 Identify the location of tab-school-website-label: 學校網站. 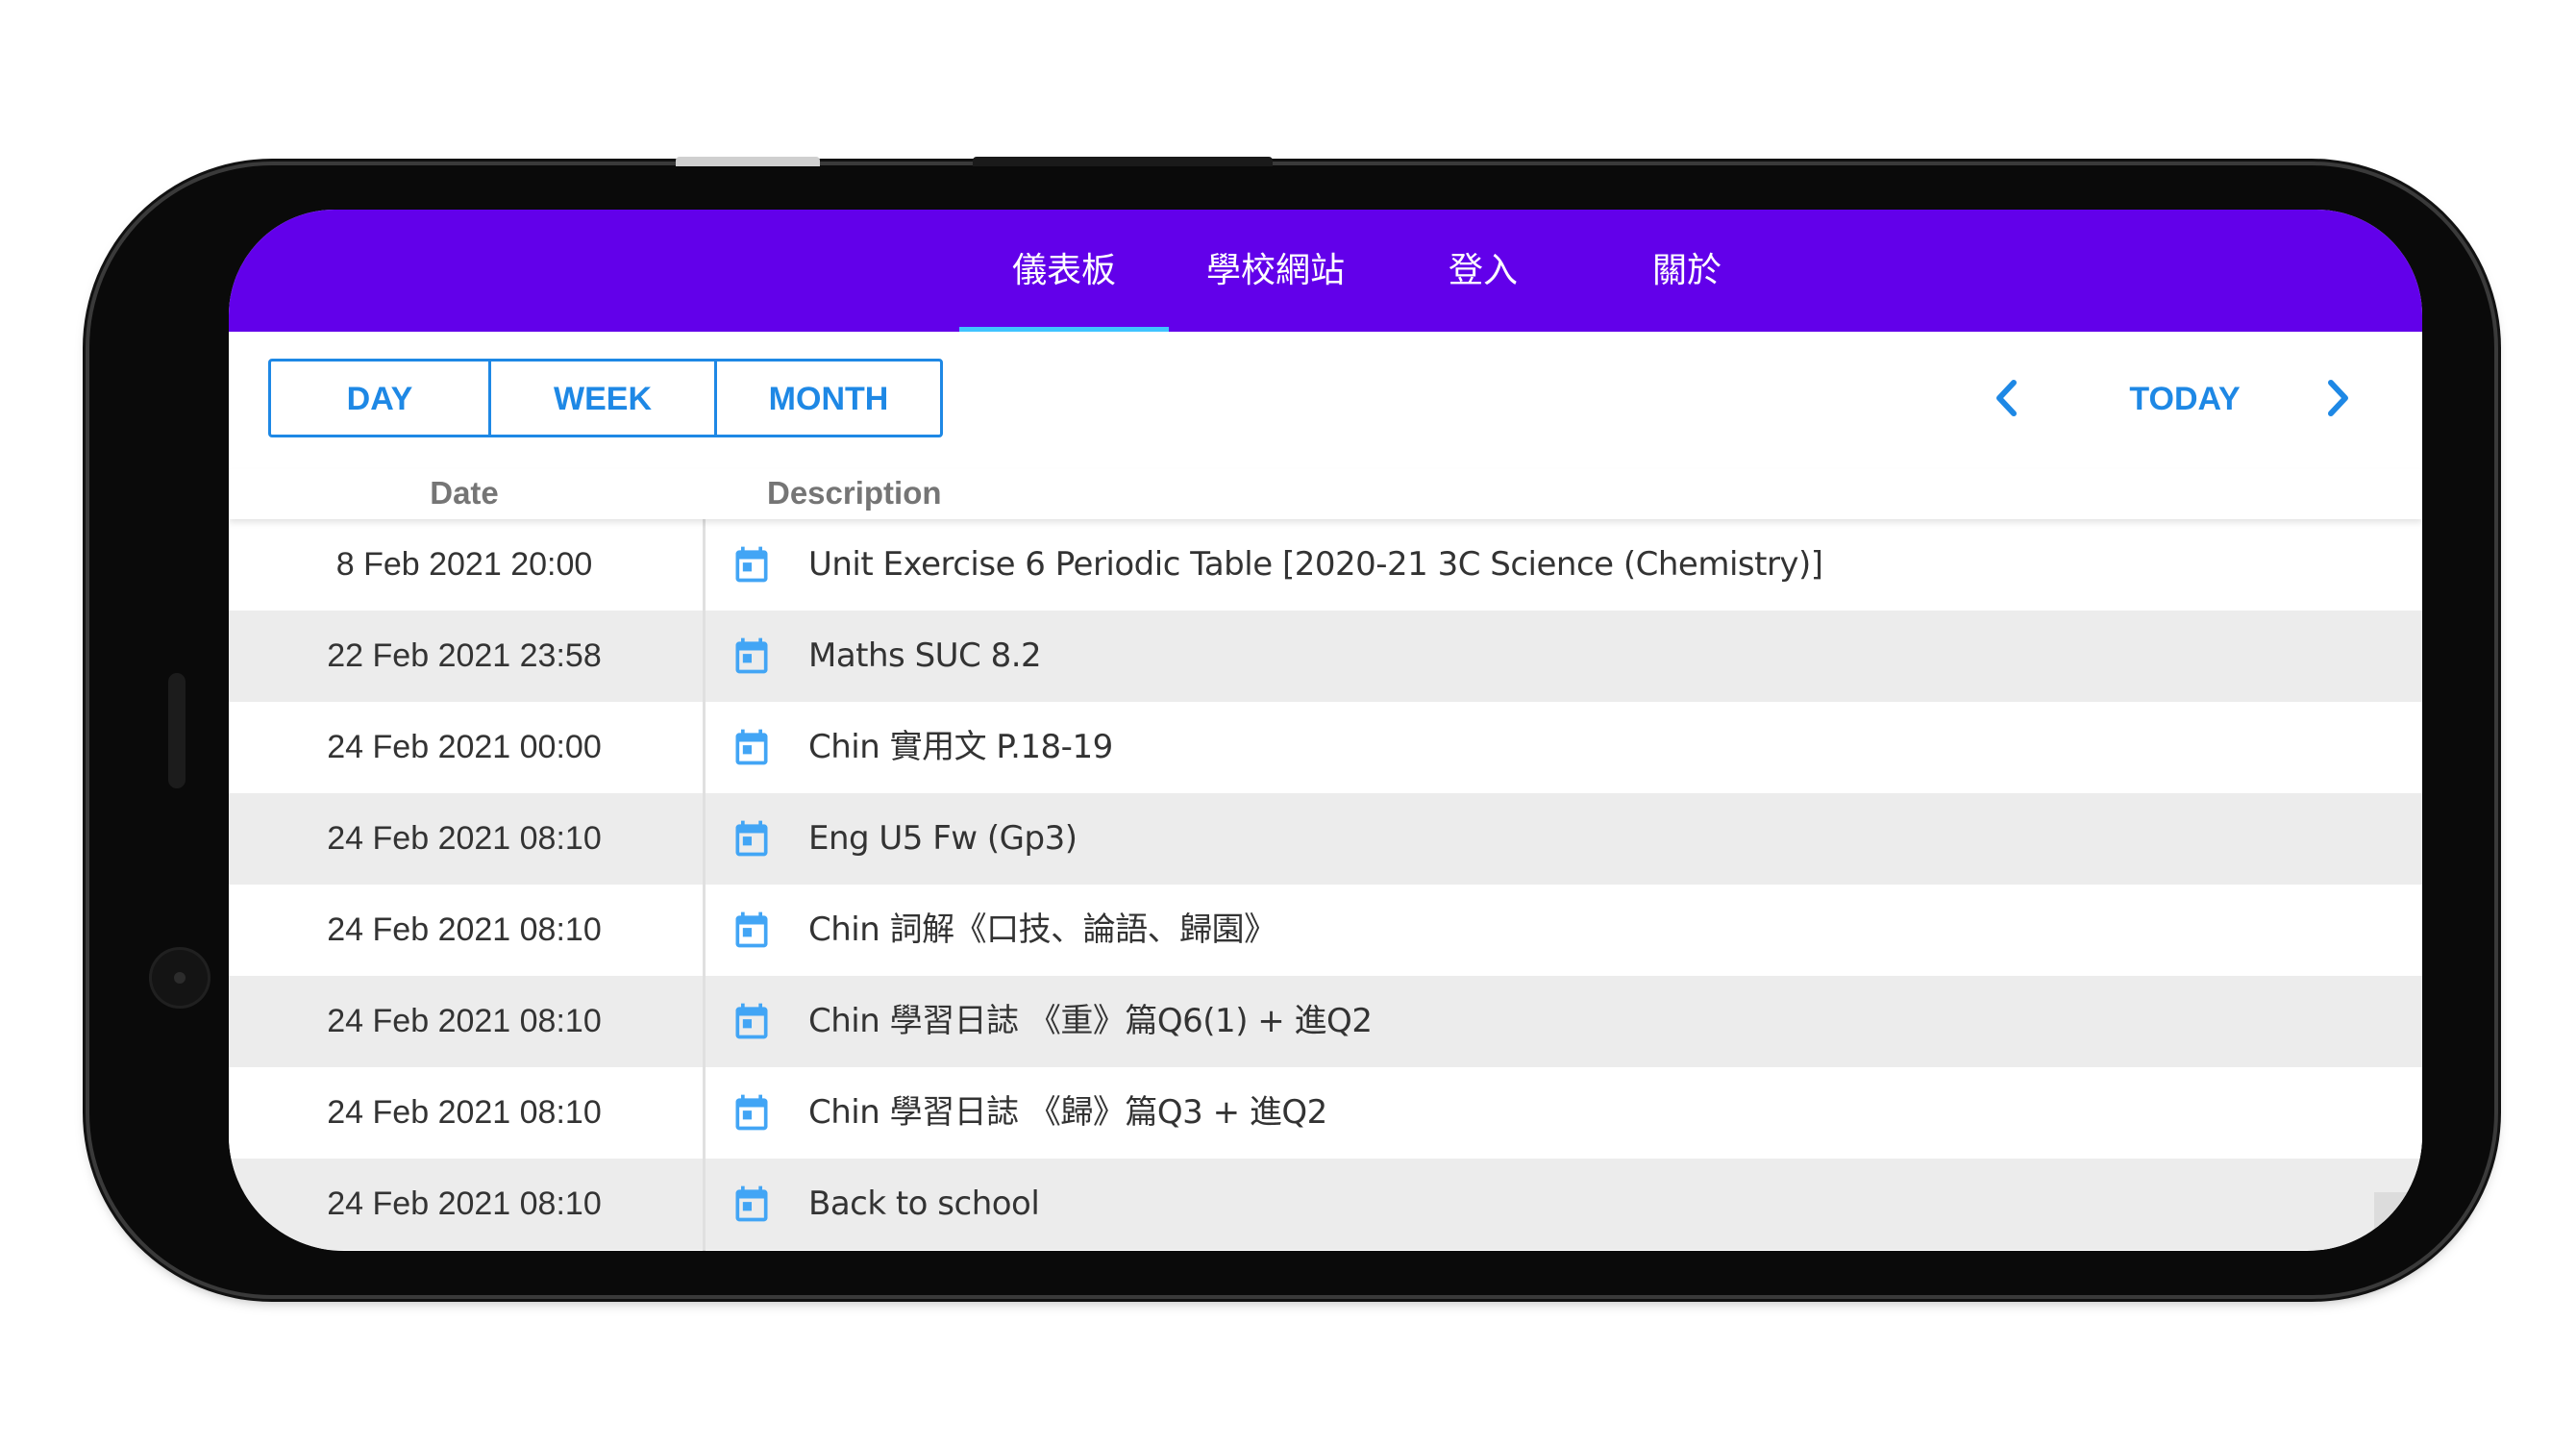
(1275, 270).